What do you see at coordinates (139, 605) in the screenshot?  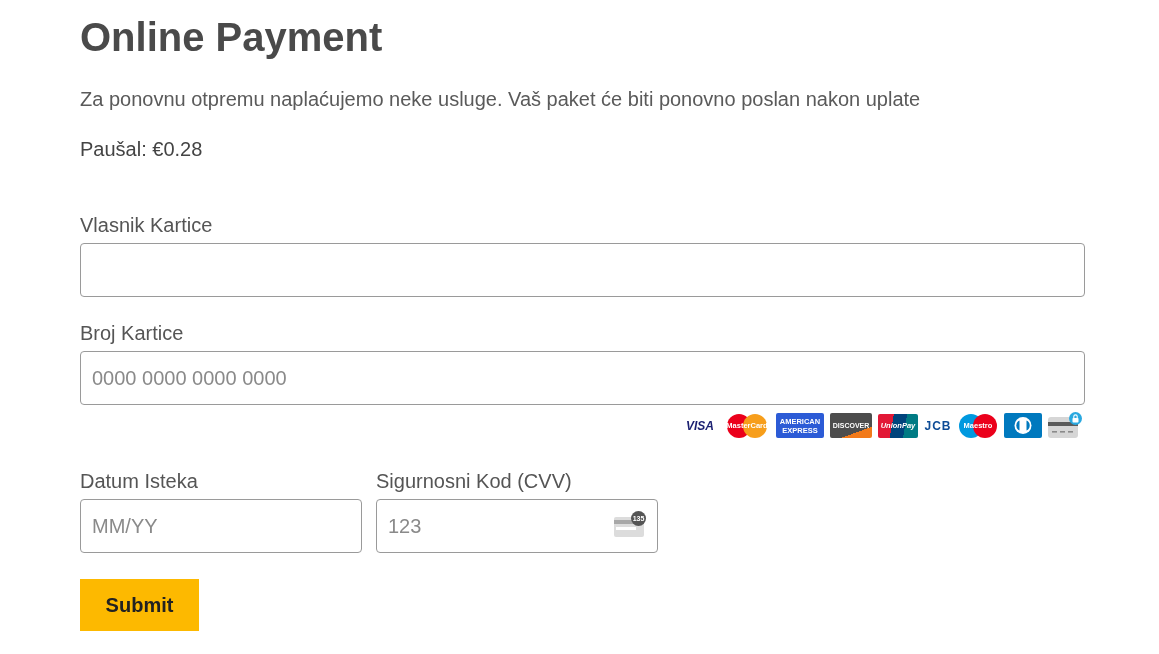 I see `submit-button: Submit` at bounding box center [139, 605].